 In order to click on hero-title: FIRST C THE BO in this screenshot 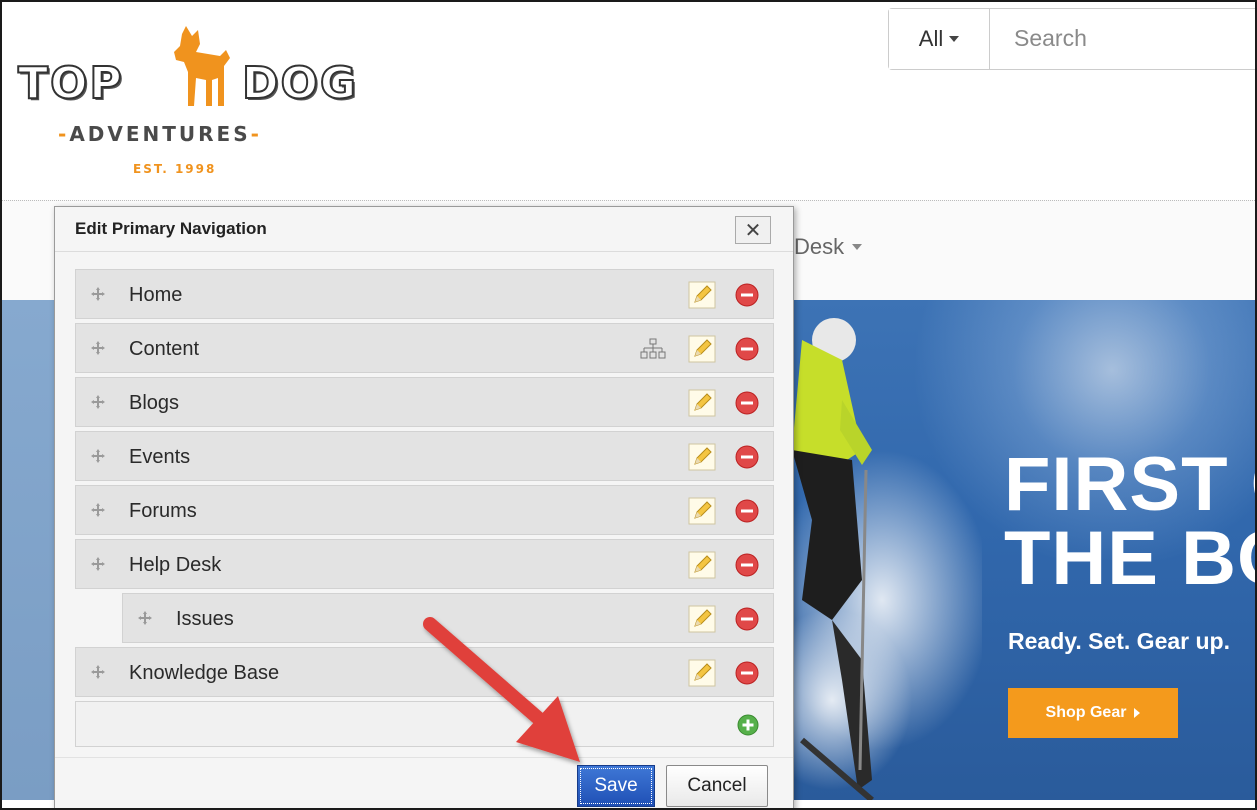, I will do `click(1129, 521)`.